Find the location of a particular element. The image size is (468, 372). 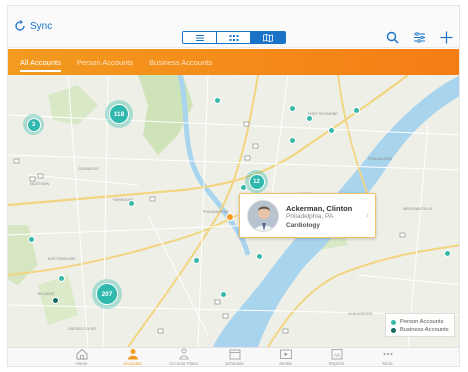

cluster-count: 118 is located at coordinates (119, 114).